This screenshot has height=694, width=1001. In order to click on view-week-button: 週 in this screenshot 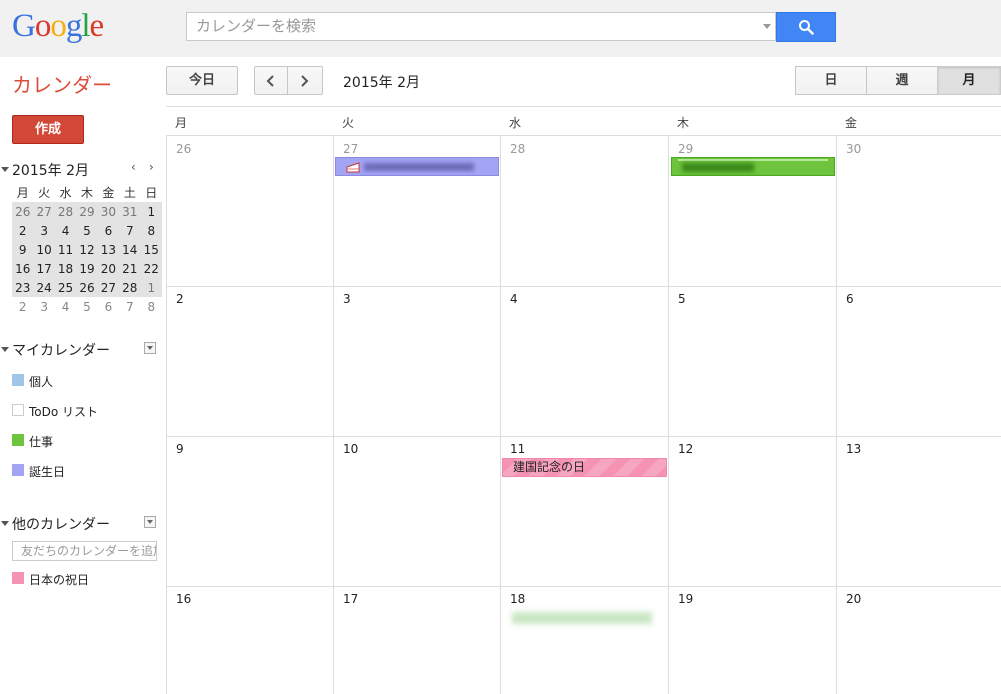, I will do `click(902, 80)`.